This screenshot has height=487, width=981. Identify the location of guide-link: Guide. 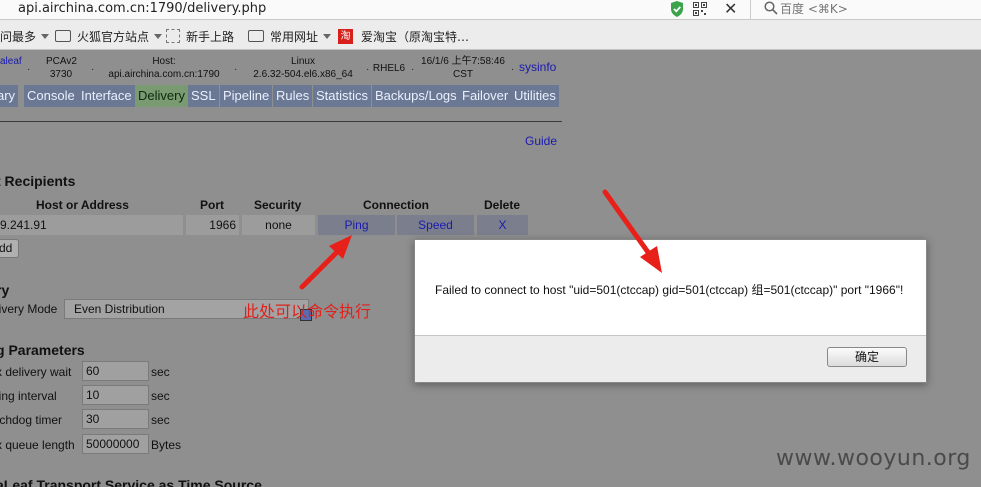
(541, 141).